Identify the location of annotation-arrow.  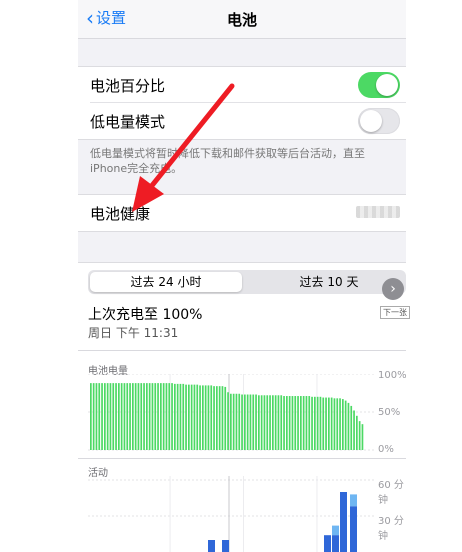
(183, 147).